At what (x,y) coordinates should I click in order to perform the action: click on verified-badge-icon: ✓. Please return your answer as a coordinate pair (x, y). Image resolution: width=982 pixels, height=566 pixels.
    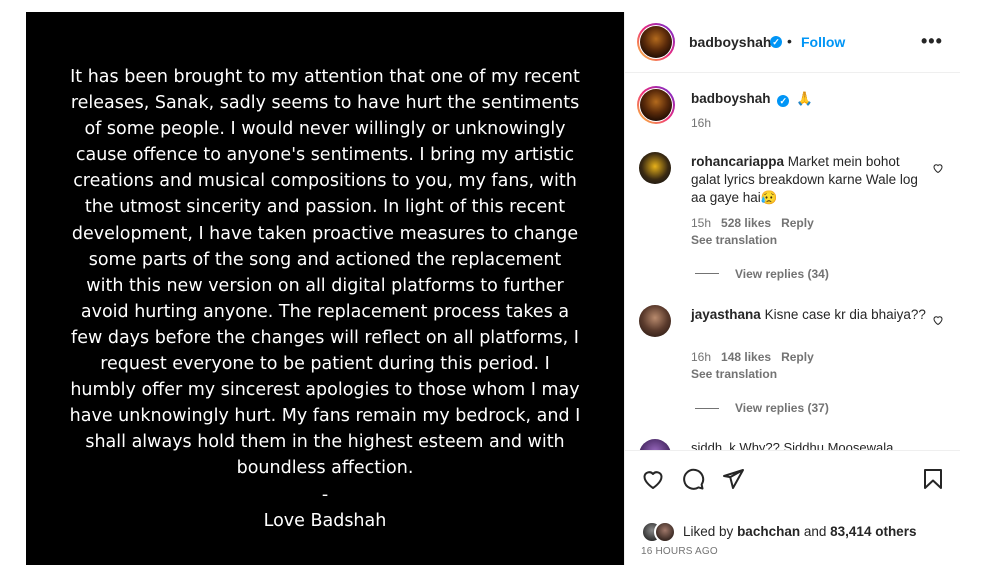
    Looking at the image, I should click on (776, 42).